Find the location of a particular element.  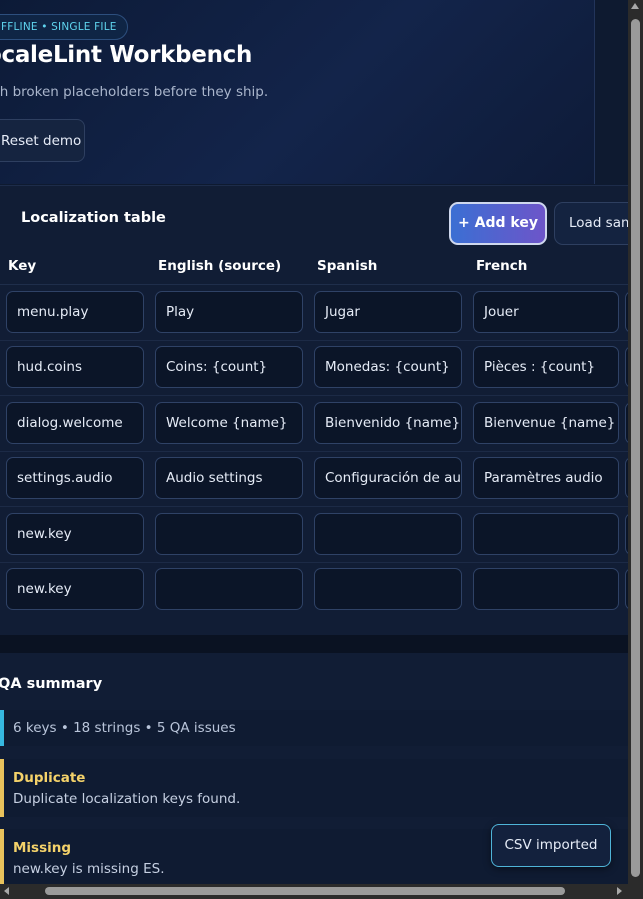

spanish-input: Jugar is located at coordinates (388, 312).